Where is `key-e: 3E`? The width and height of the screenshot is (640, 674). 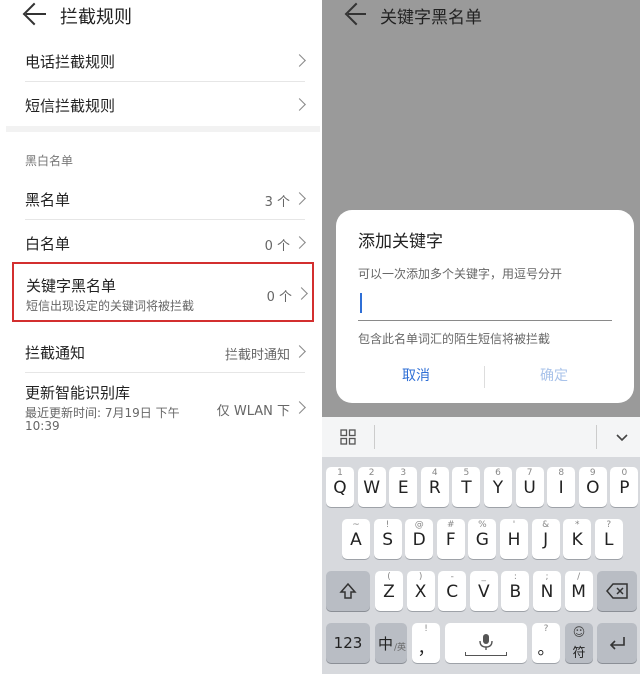
key-e: 3E is located at coordinates (403, 487).